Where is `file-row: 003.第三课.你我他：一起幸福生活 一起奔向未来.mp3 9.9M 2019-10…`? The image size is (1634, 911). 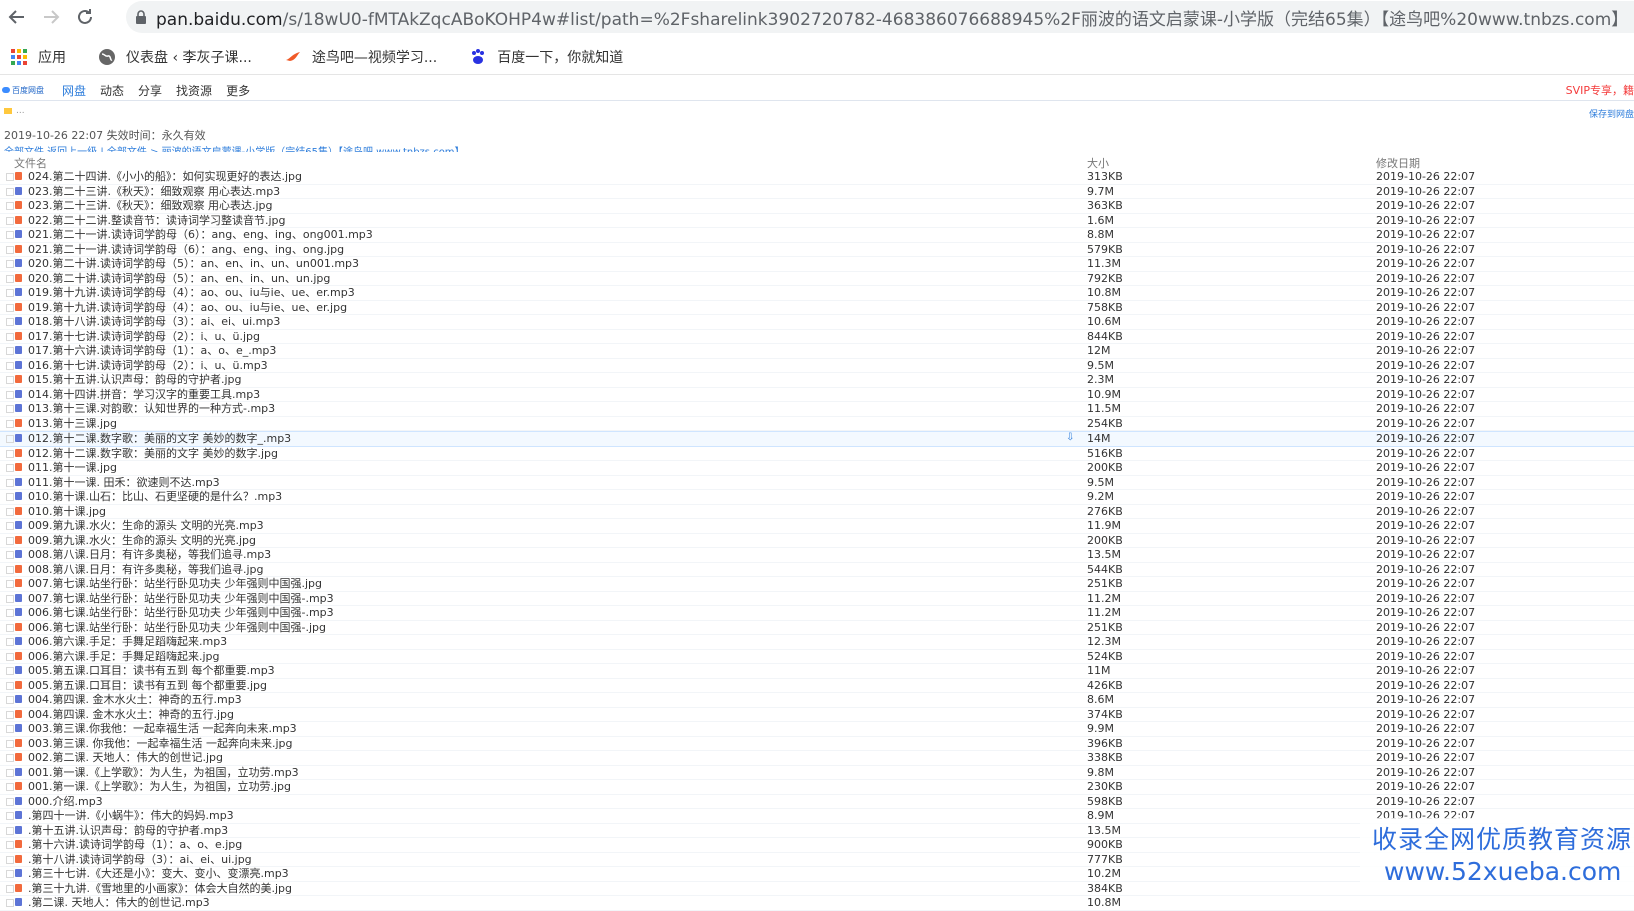 file-row: 003.第三课.你我他：一起幸福生活 一起奔向未来.mp3 9.9M 2019-10… is located at coordinates (817, 729).